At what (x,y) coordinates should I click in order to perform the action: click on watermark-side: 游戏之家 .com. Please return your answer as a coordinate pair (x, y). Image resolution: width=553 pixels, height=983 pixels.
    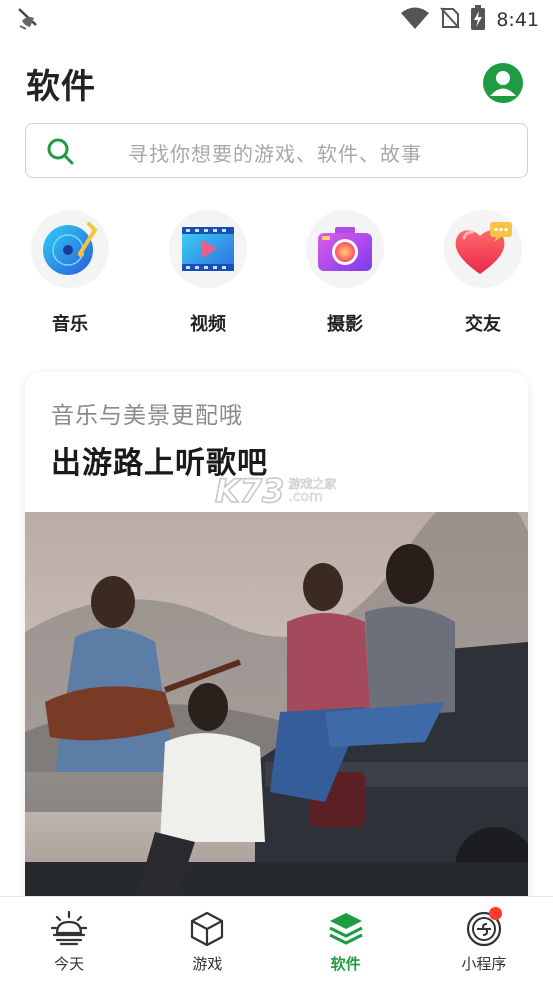
    Looking at the image, I should click on (312, 491).